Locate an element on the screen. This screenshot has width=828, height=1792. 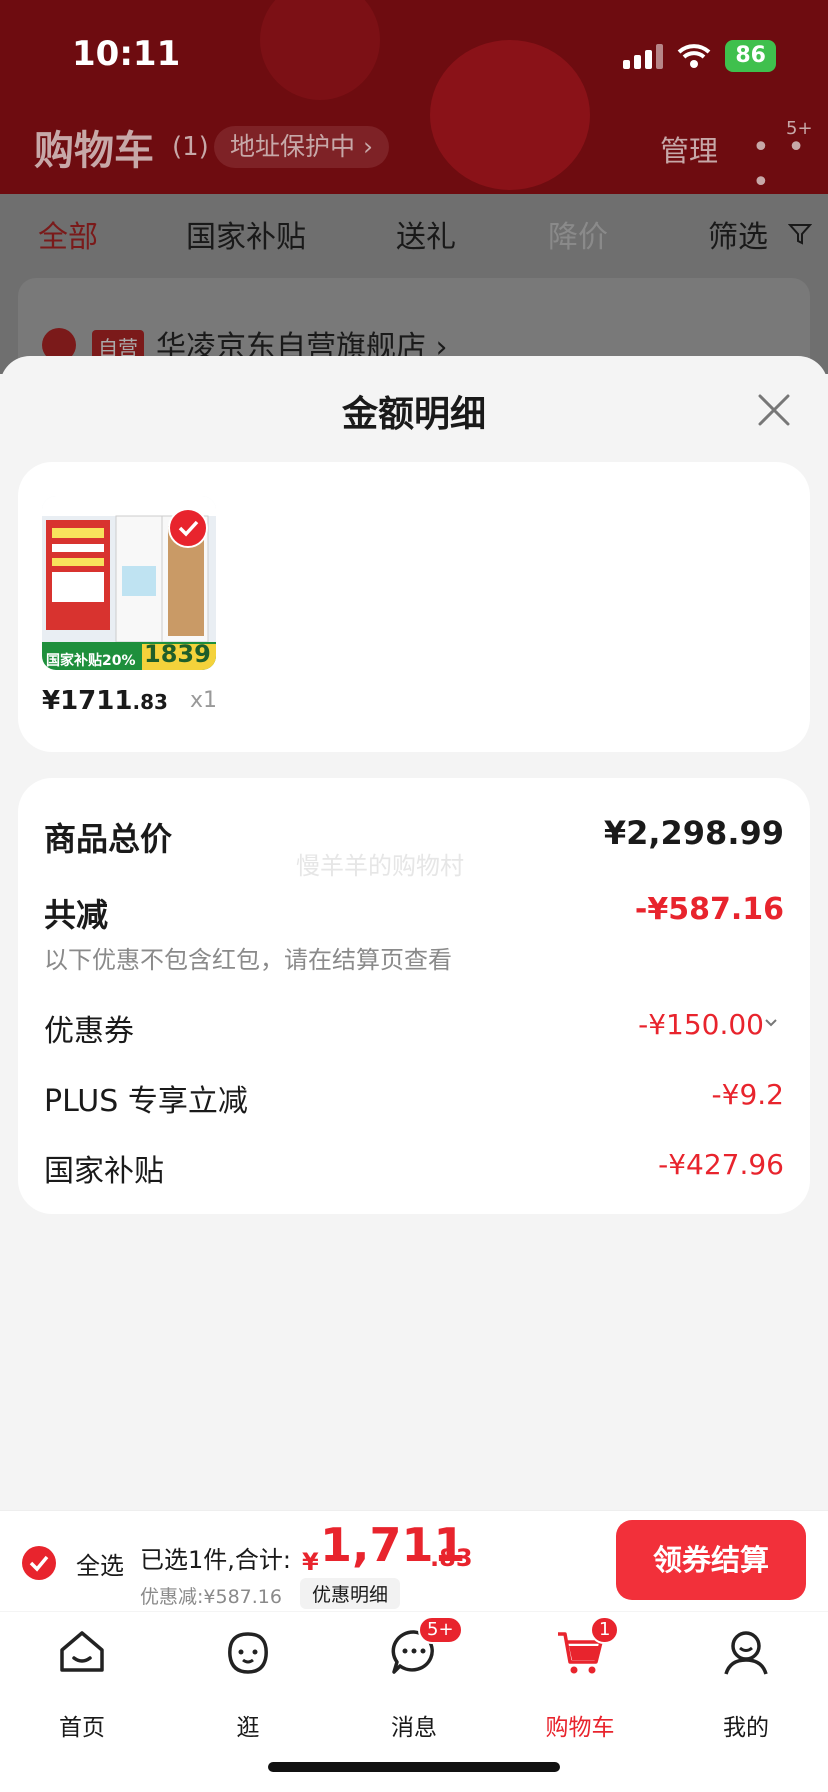
filter-screen: 筛选 is located at coordinates (738, 234).